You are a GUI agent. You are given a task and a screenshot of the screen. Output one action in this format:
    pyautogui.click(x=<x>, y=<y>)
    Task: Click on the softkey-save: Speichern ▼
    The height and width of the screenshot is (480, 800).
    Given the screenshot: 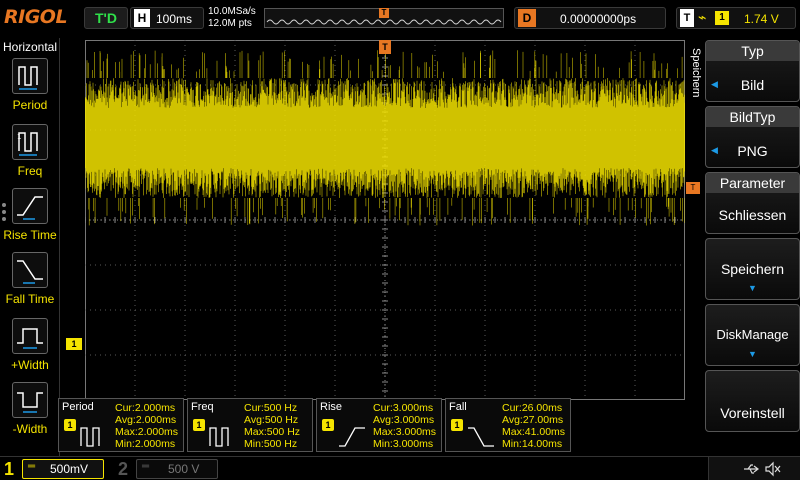 What is the action you would take?
    pyautogui.click(x=752, y=269)
    